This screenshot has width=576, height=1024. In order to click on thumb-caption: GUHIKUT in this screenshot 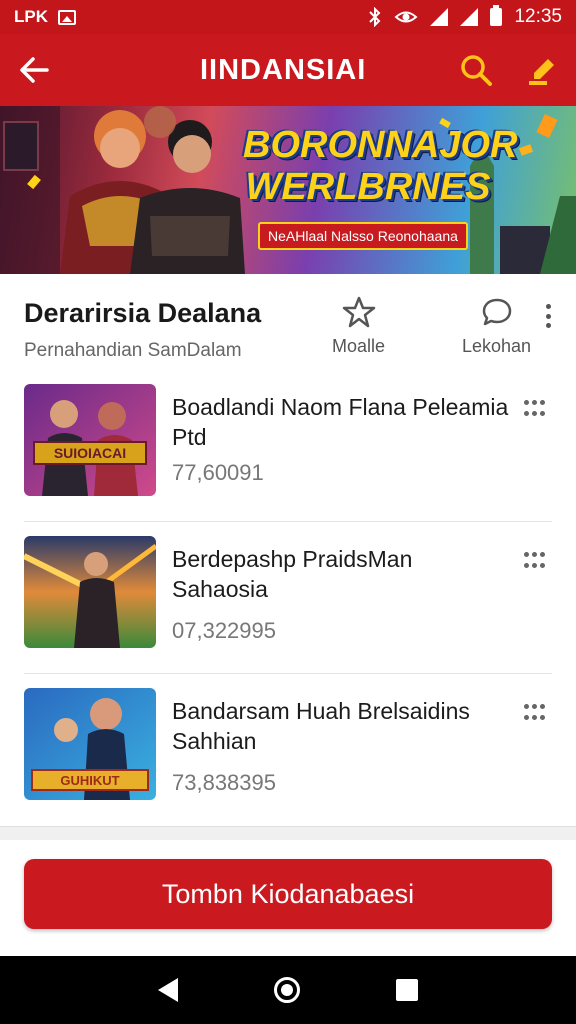, I will do `click(89, 780)`.